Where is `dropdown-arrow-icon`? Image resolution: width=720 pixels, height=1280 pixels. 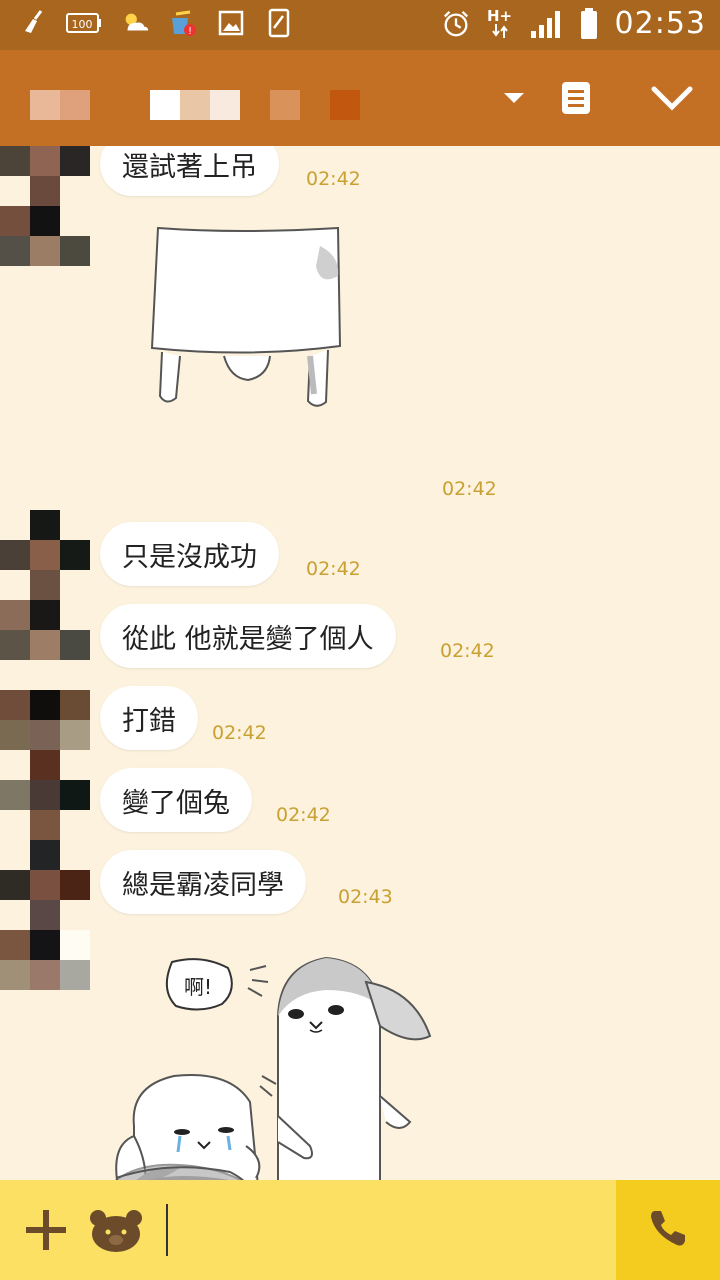
dropdown-arrow-icon is located at coordinates (514, 98).